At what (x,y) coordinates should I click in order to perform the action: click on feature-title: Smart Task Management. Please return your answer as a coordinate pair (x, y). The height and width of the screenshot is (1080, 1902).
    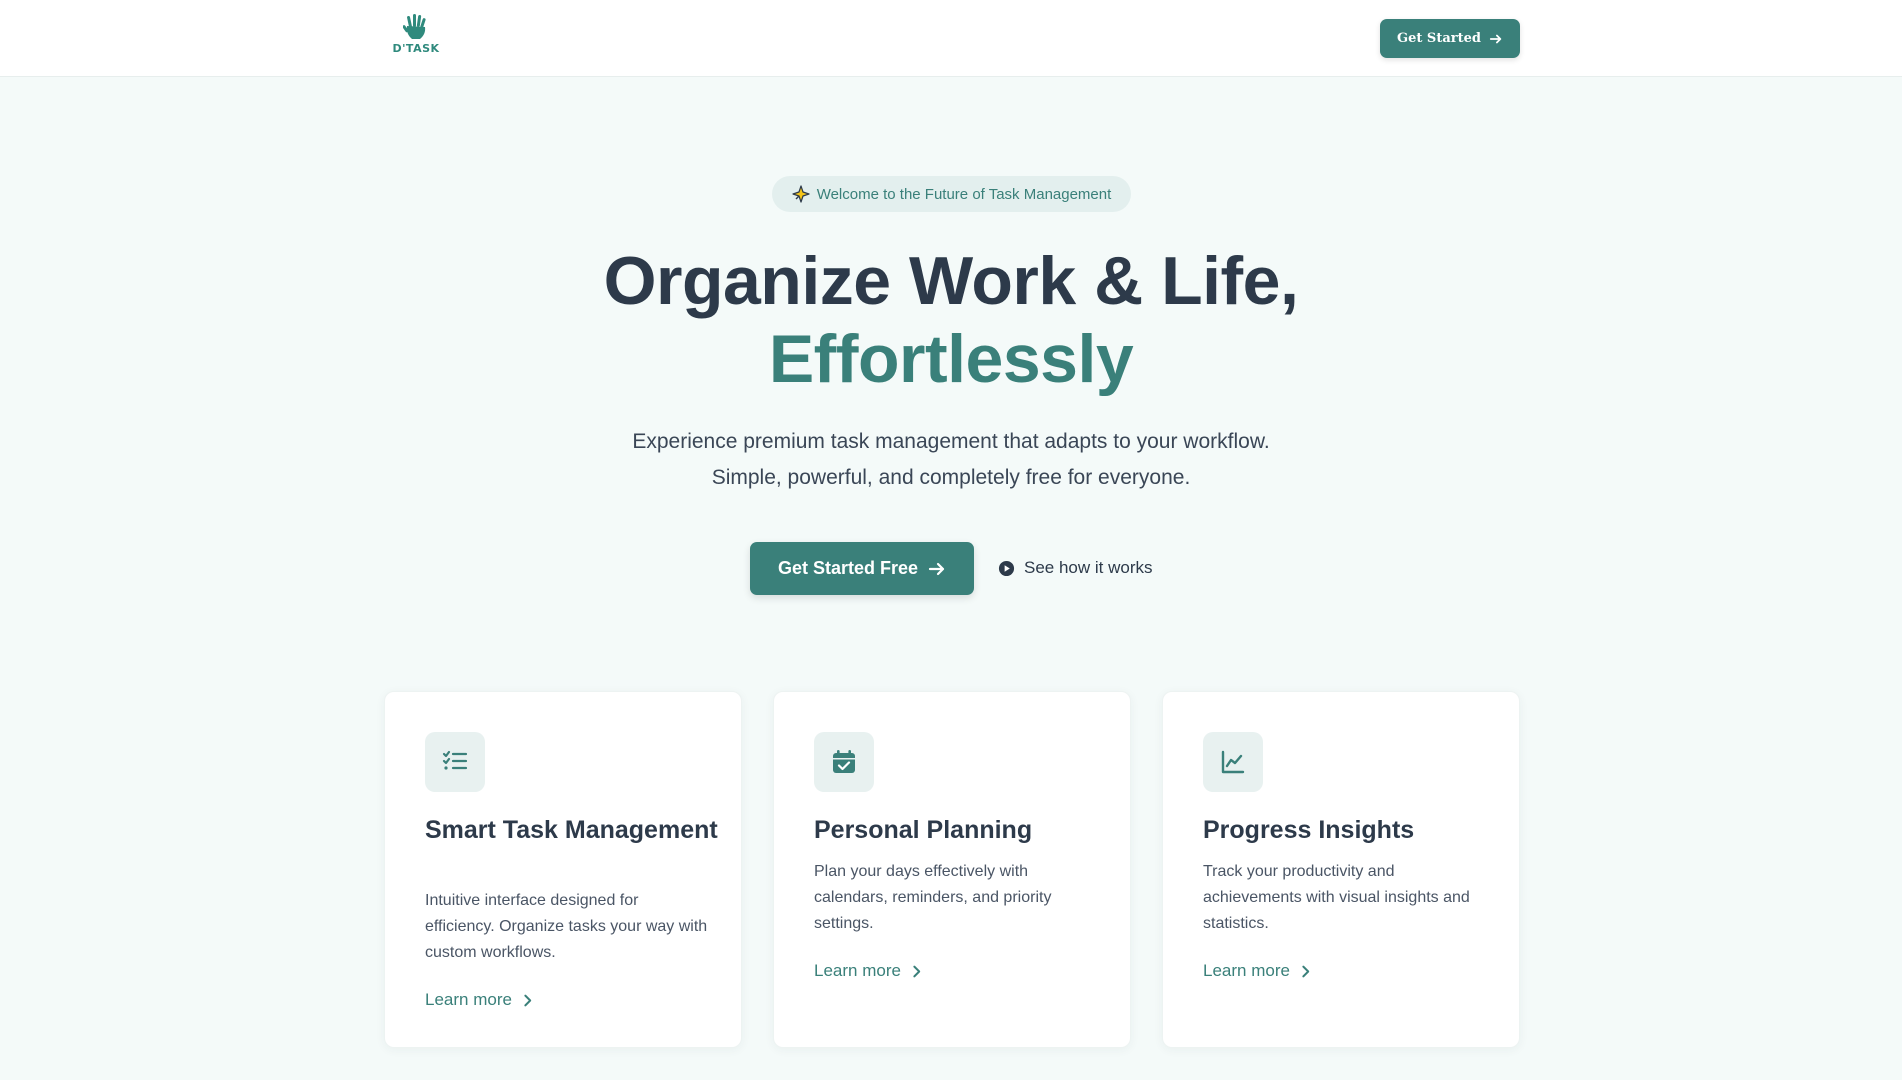
    Looking at the image, I should click on (571, 830).